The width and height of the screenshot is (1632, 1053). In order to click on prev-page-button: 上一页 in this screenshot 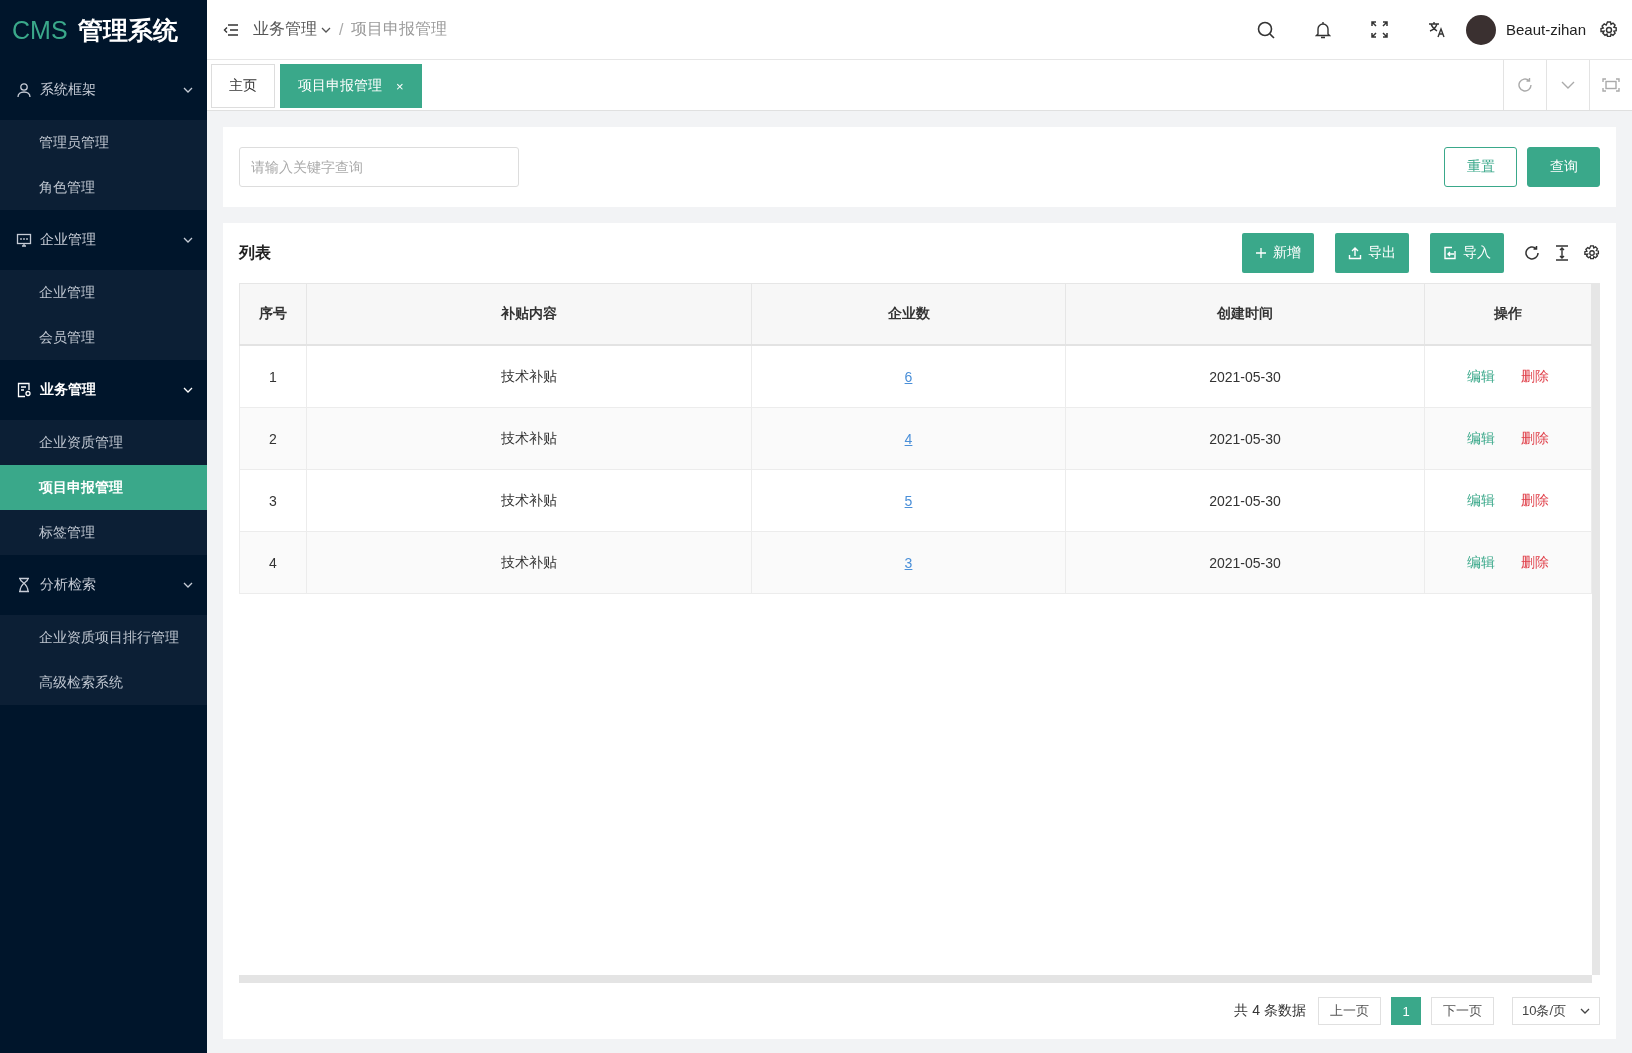, I will do `click(1349, 1011)`.